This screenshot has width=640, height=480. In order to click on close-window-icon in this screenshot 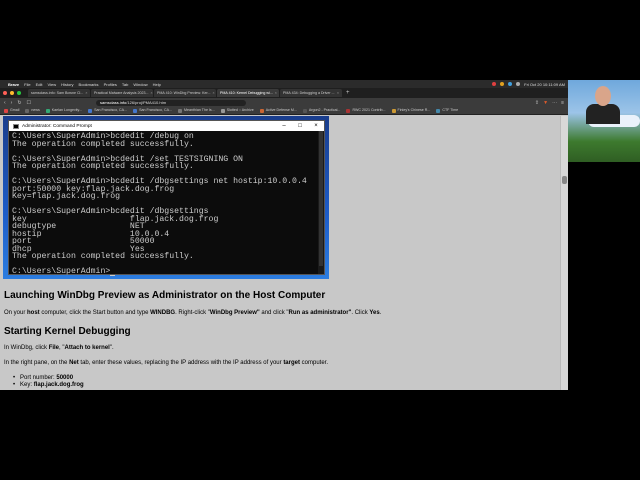, I will do `click(5, 93)`.